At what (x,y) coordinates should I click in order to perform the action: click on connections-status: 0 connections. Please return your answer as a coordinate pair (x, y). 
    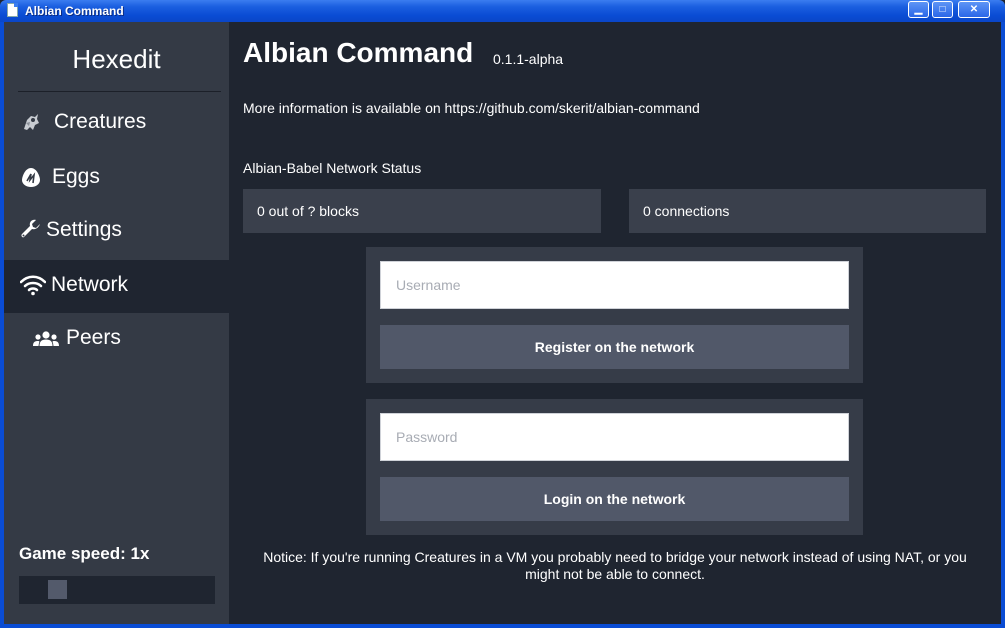
    Looking at the image, I should click on (807, 211).